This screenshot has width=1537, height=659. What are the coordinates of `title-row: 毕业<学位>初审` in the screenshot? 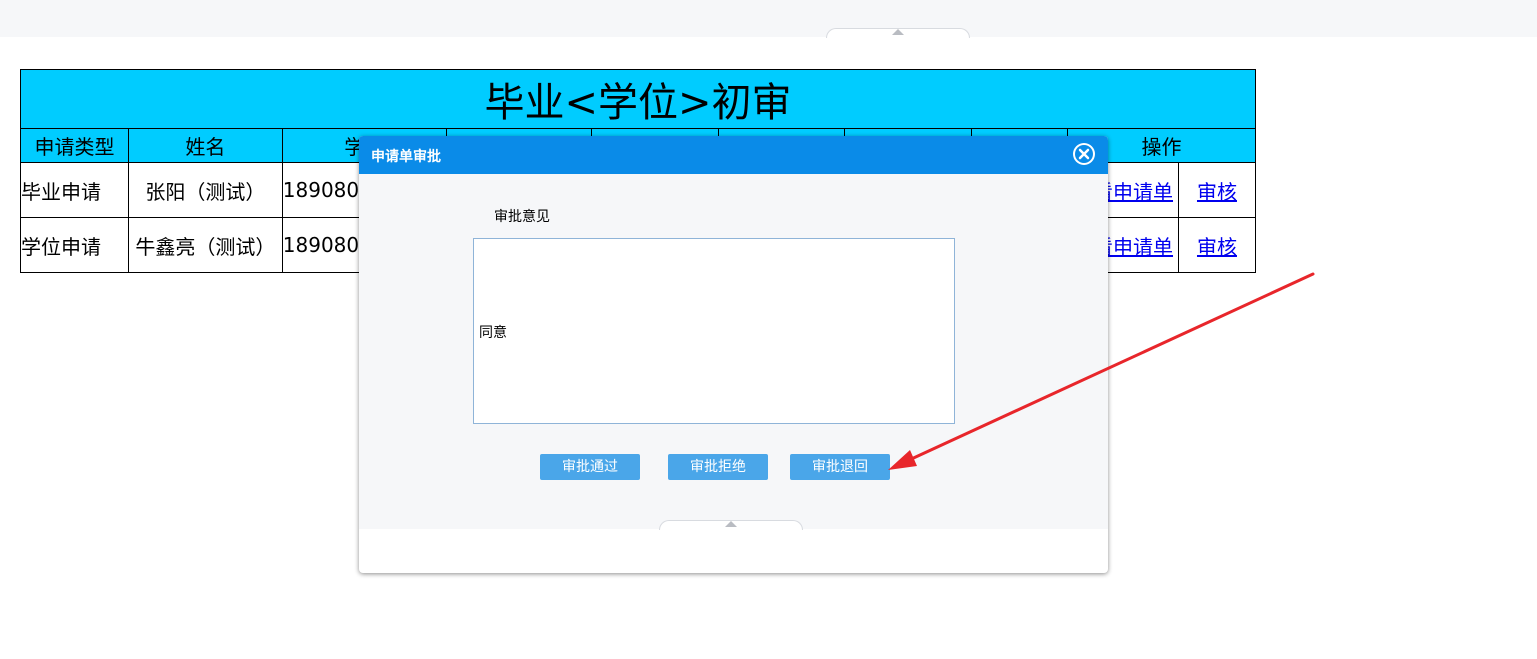 It's located at (638, 99).